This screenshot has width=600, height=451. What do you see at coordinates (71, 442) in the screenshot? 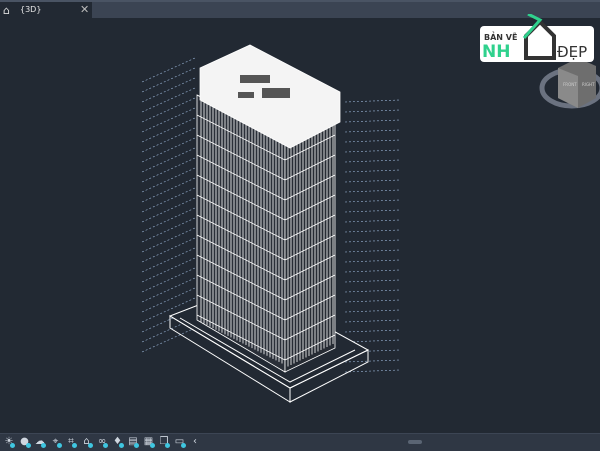
I see `render-icon: ⌗` at bounding box center [71, 442].